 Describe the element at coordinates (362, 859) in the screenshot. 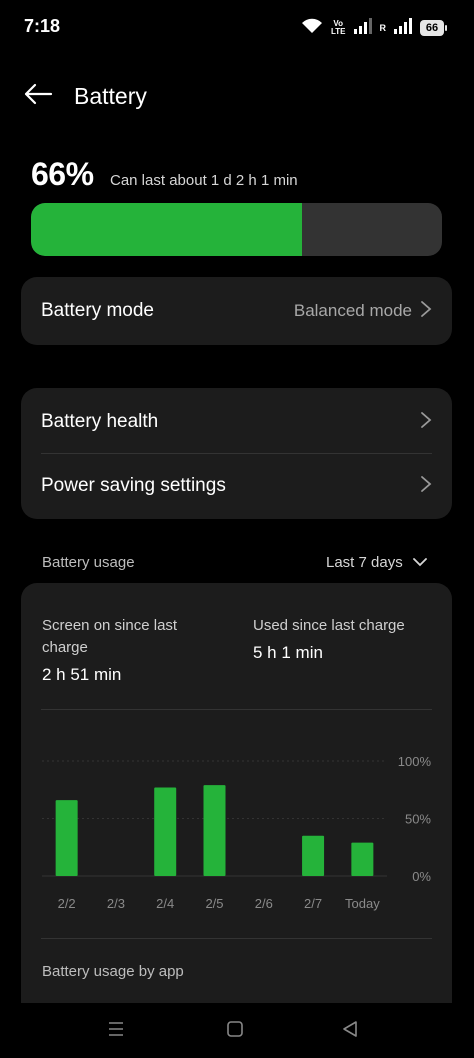

I see `bar-Today` at that location.